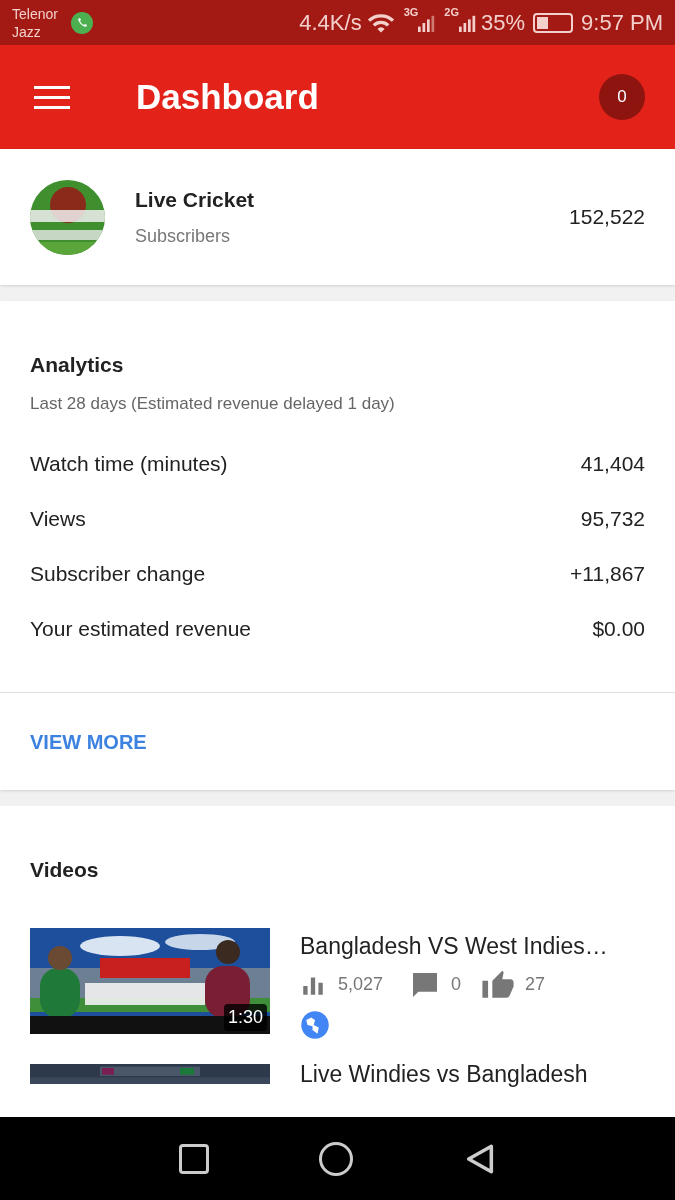 The width and height of the screenshot is (675, 1200). I want to click on section-title: Videos, so click(65, 870).